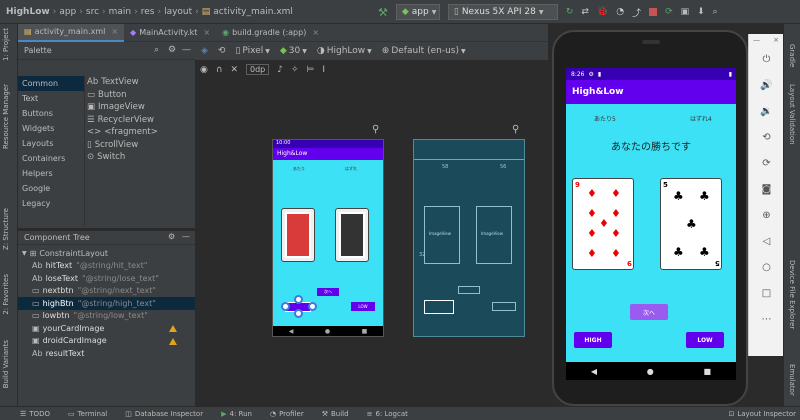 Image resolution: width=800 pixels, height=420 pixels. I want to click on palette-category-containers: Containers, so click(51, 158).